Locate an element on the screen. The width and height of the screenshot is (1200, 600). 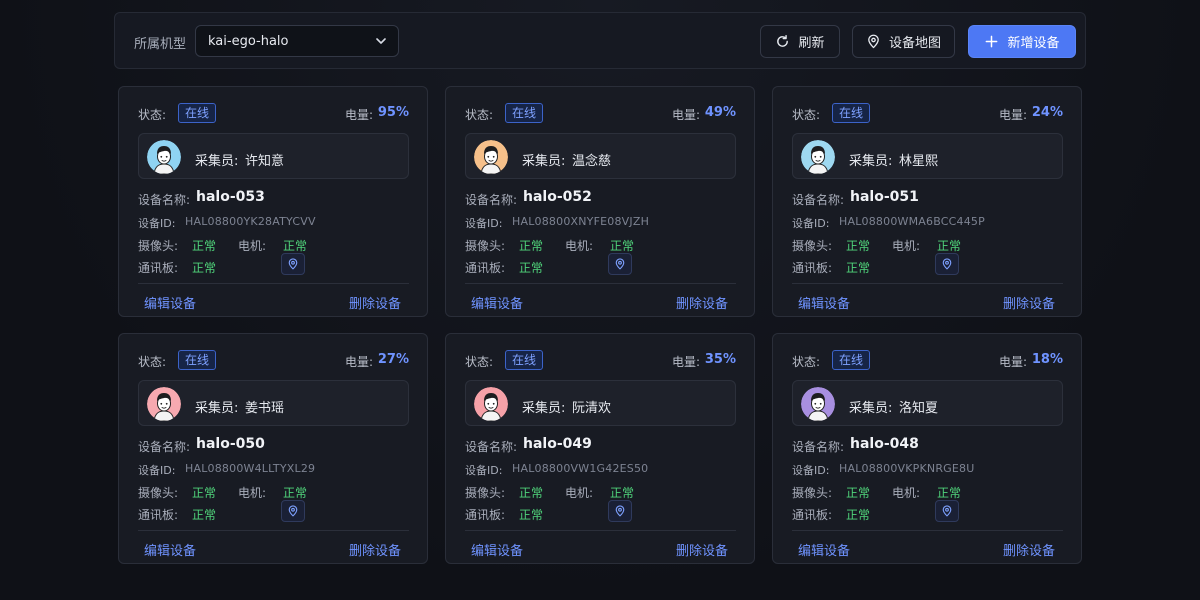
model-select-value: kai-ego-halo is located at coordinates (248, 41).